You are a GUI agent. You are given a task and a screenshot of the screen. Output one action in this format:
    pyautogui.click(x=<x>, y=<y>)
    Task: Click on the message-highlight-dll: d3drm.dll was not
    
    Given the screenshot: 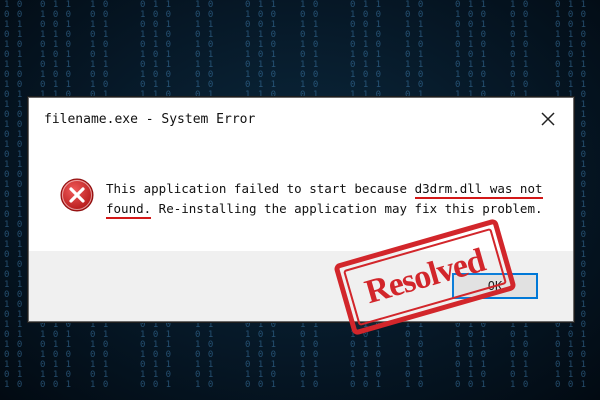 What is the action you would take?
    pyautogui.click(x=478, y=190)
    